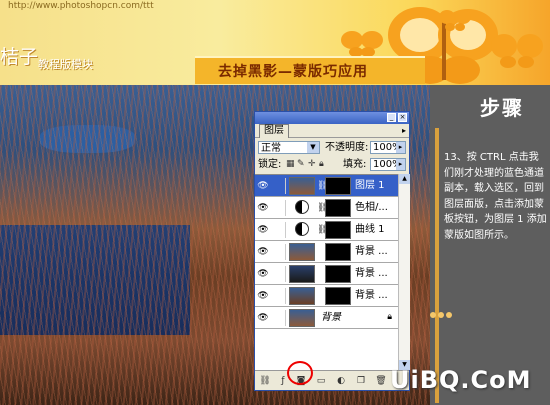 This screenshot has height=405, width=550. What do you see at coordinates (370, 185) in the screenshot?
I see `layer-name: 图层 1` at bounding box center [370, 185].